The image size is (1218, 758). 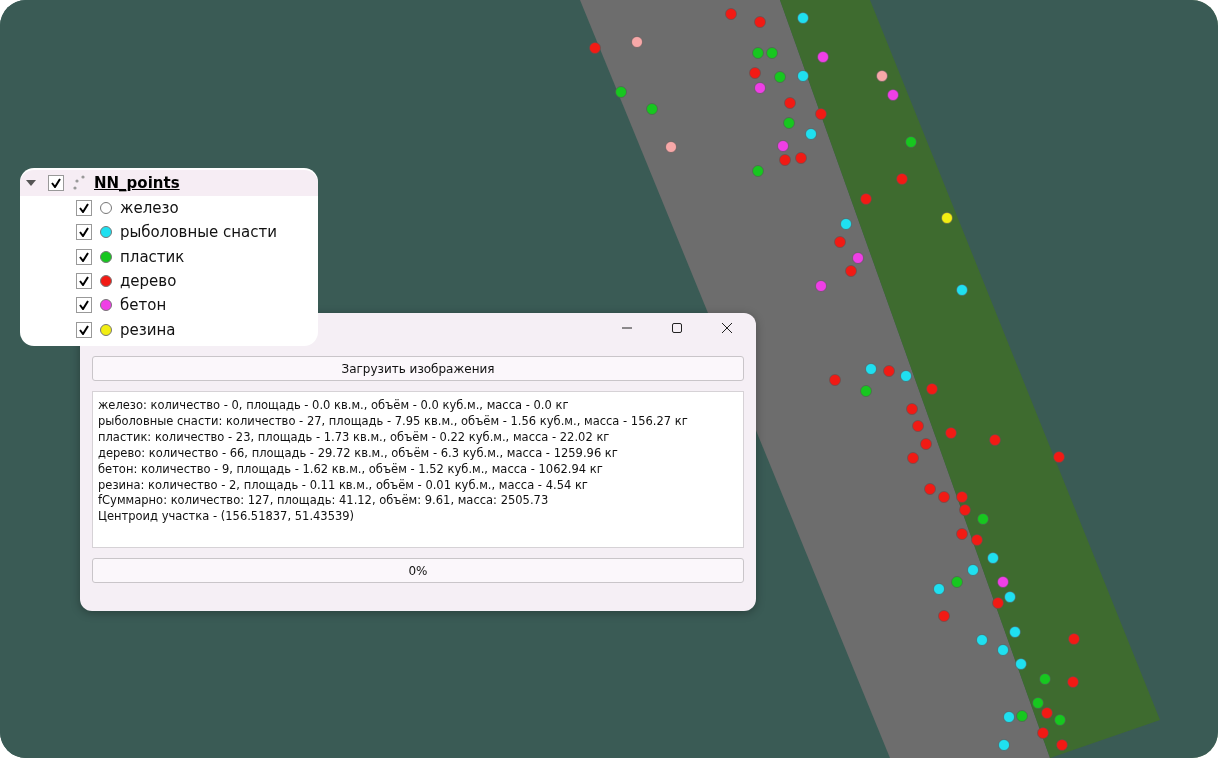 What do you see at coordinates (152, 256) in the screenshot?
I see `category-label: пластик` at bounding box center [152, 256].